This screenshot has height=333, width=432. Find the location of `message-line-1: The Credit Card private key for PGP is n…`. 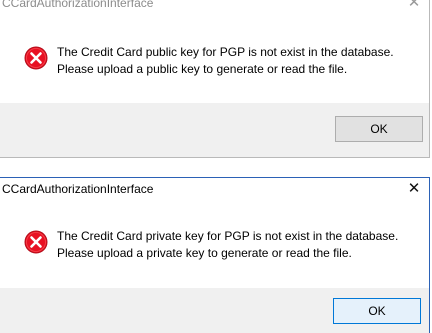

message-line-1: The Credit Card private key for PGP is n… is located at coordinates (228, 236).